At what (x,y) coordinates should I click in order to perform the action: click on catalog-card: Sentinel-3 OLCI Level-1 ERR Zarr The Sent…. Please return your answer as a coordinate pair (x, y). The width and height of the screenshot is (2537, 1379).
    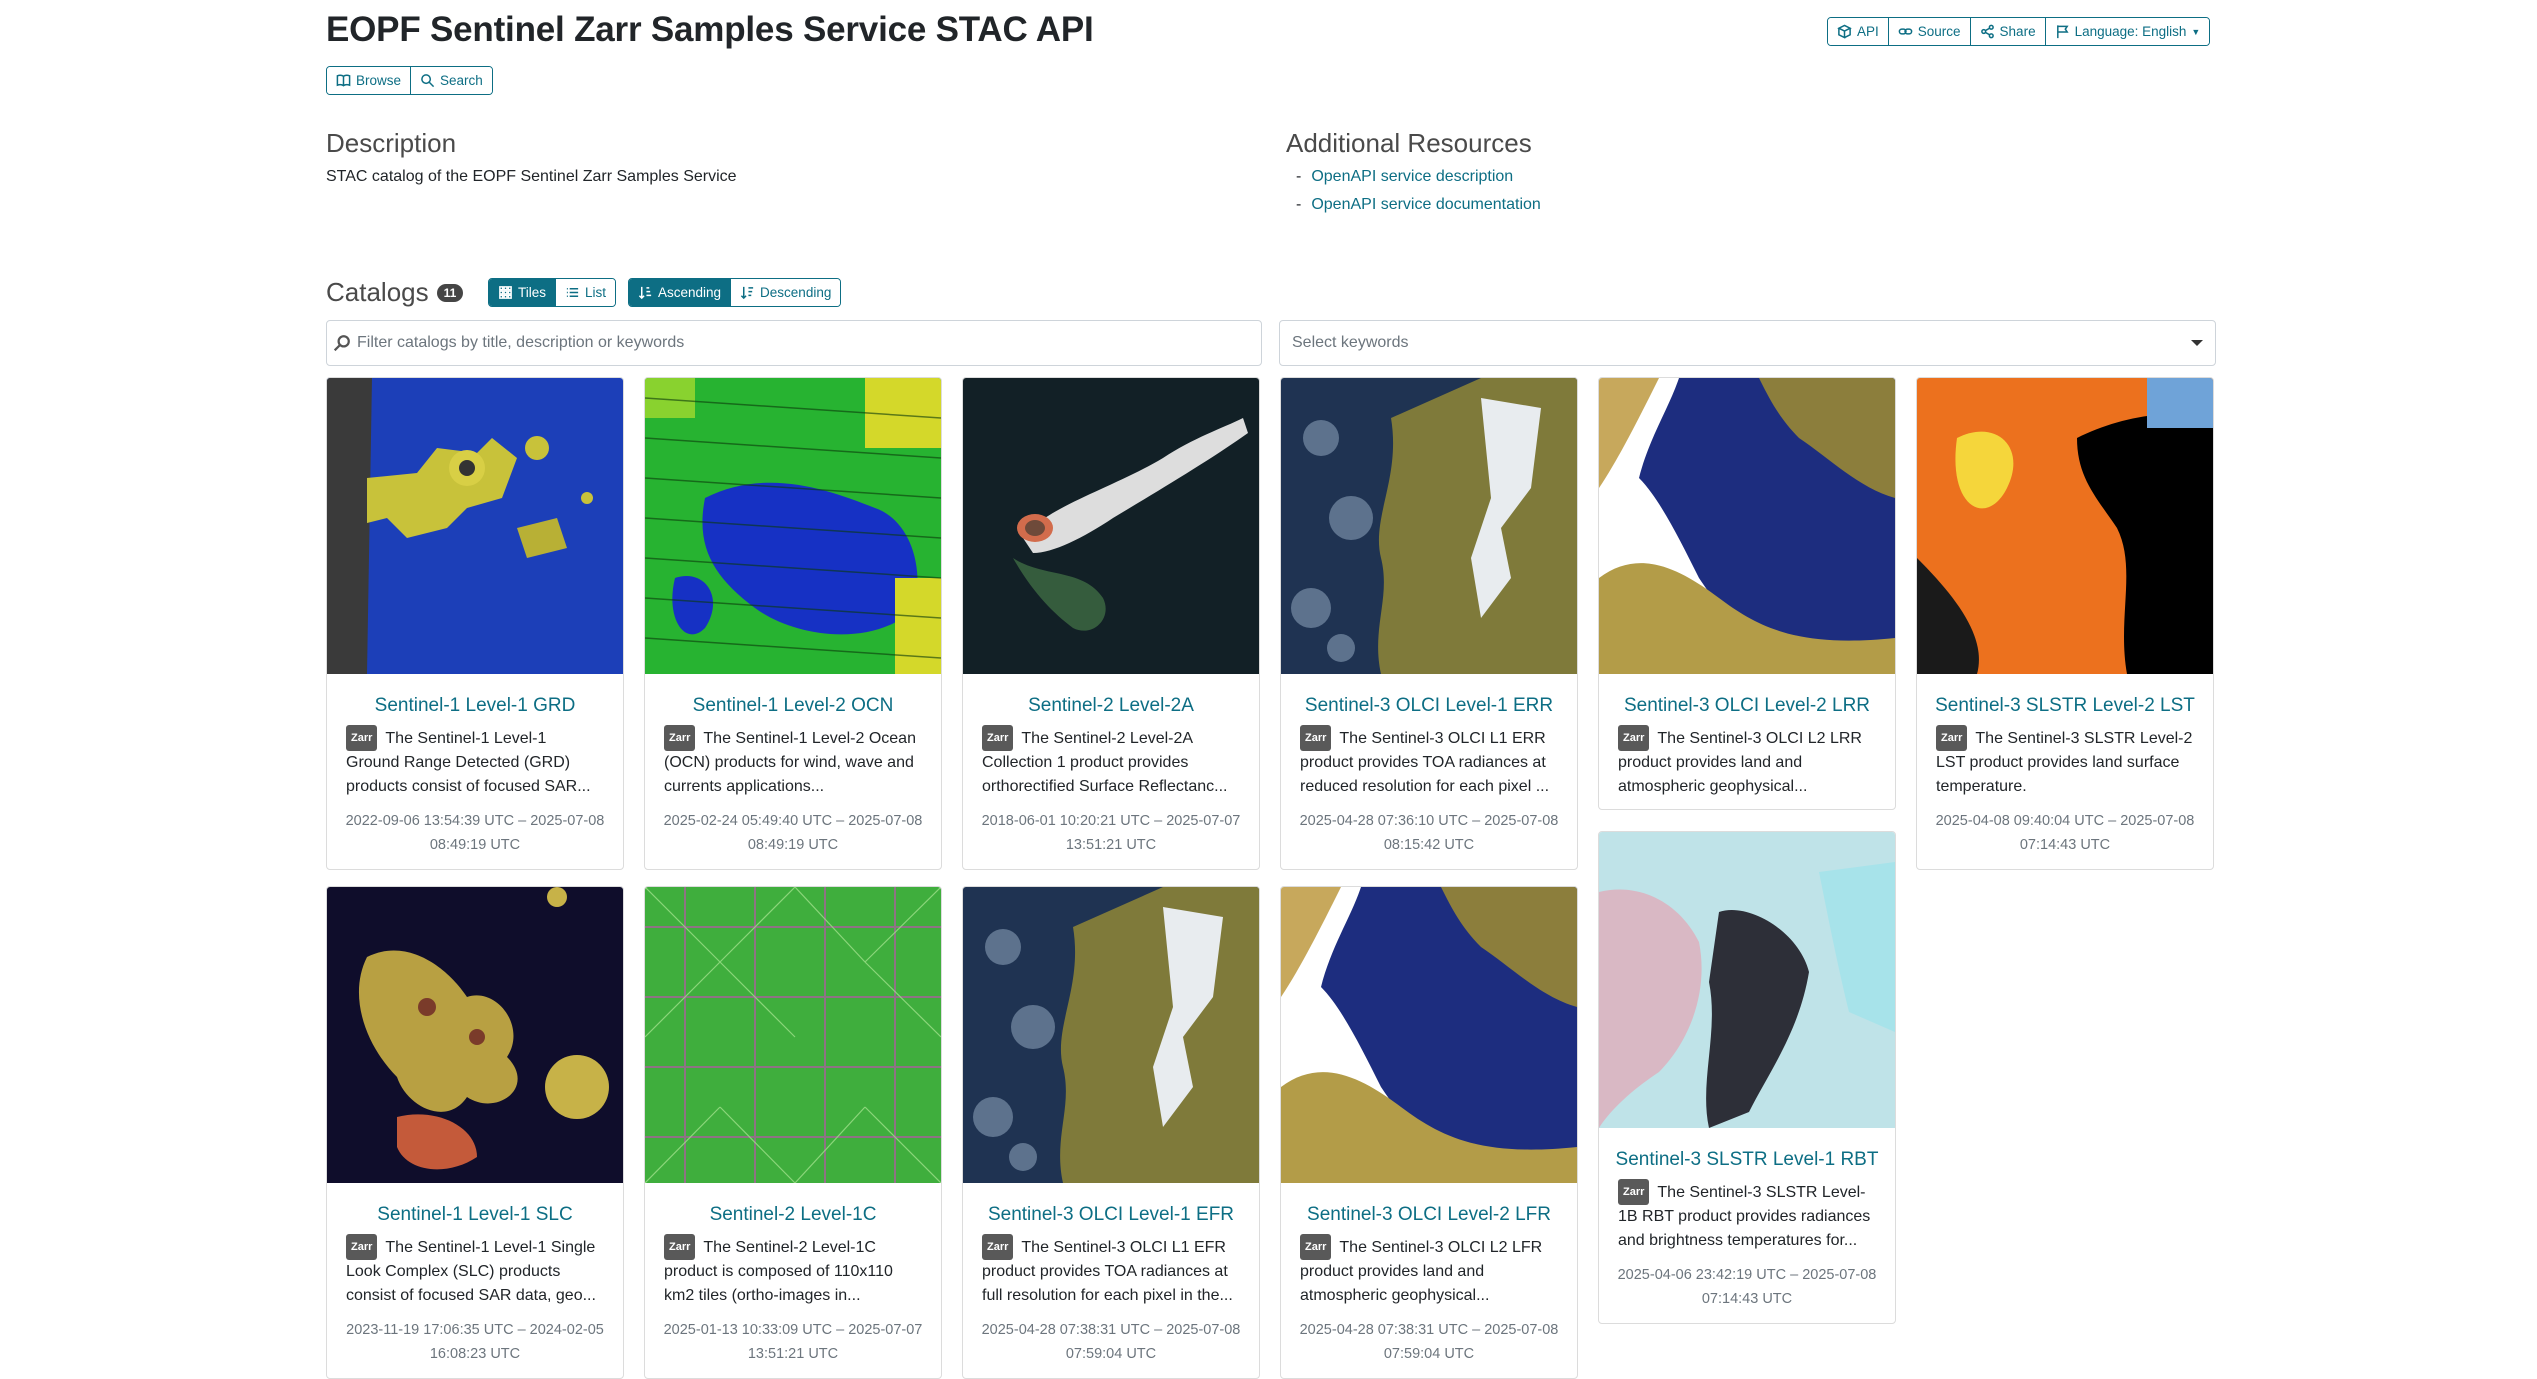
    Looking at the image, I should click on (1429, 623).